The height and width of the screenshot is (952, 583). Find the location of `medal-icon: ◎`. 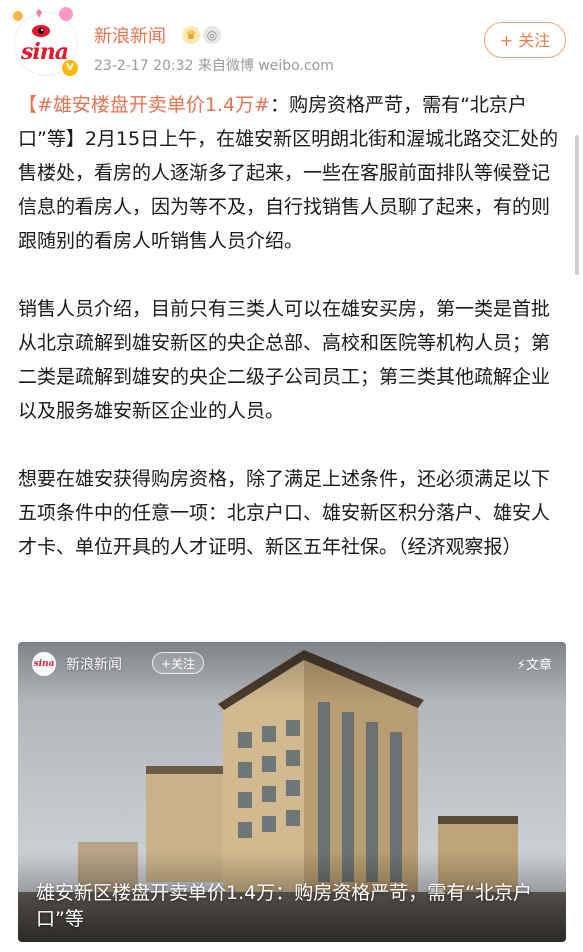

medal-icon: ◎ is located at coordinates (212, 34).